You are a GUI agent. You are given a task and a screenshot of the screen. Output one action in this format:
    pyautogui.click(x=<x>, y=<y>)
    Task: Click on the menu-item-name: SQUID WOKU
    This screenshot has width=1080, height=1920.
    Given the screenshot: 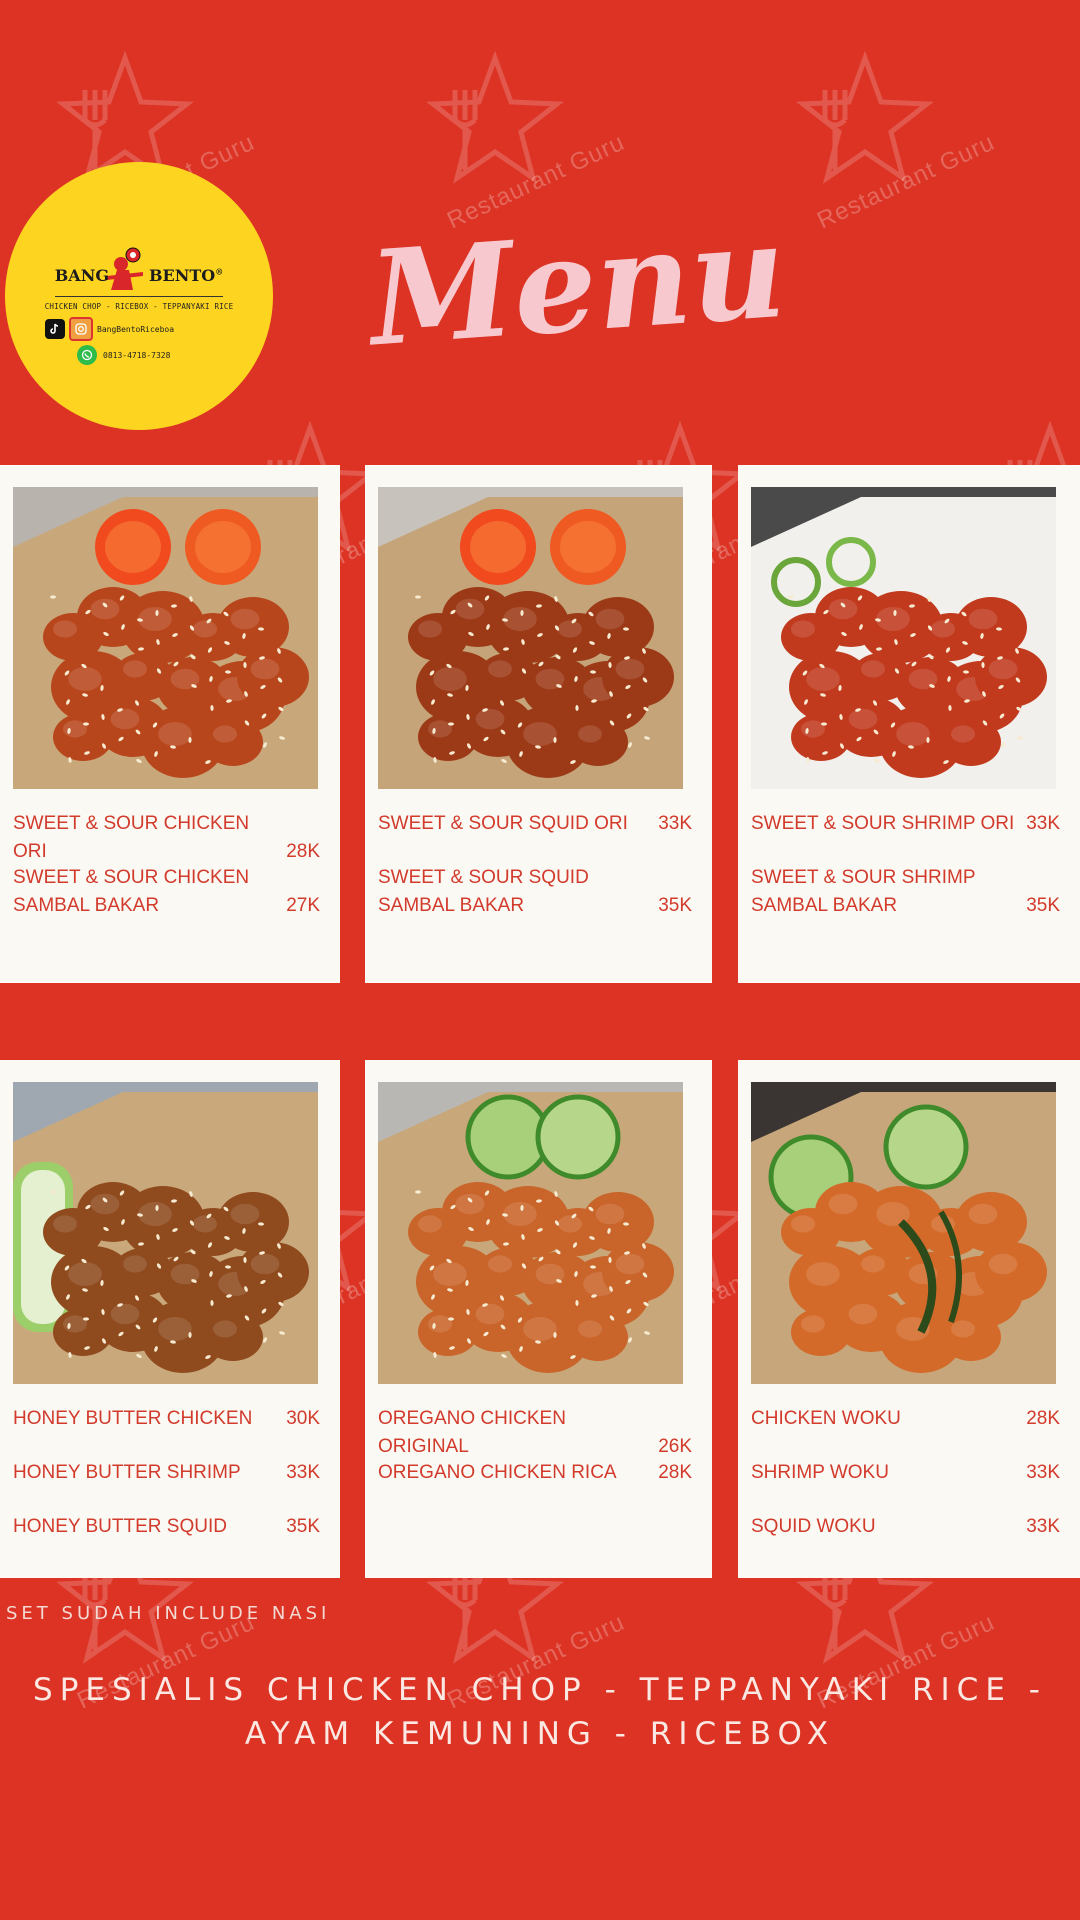 What is the action you would take?
    pyautogui.click(x=813, y=1527)
    